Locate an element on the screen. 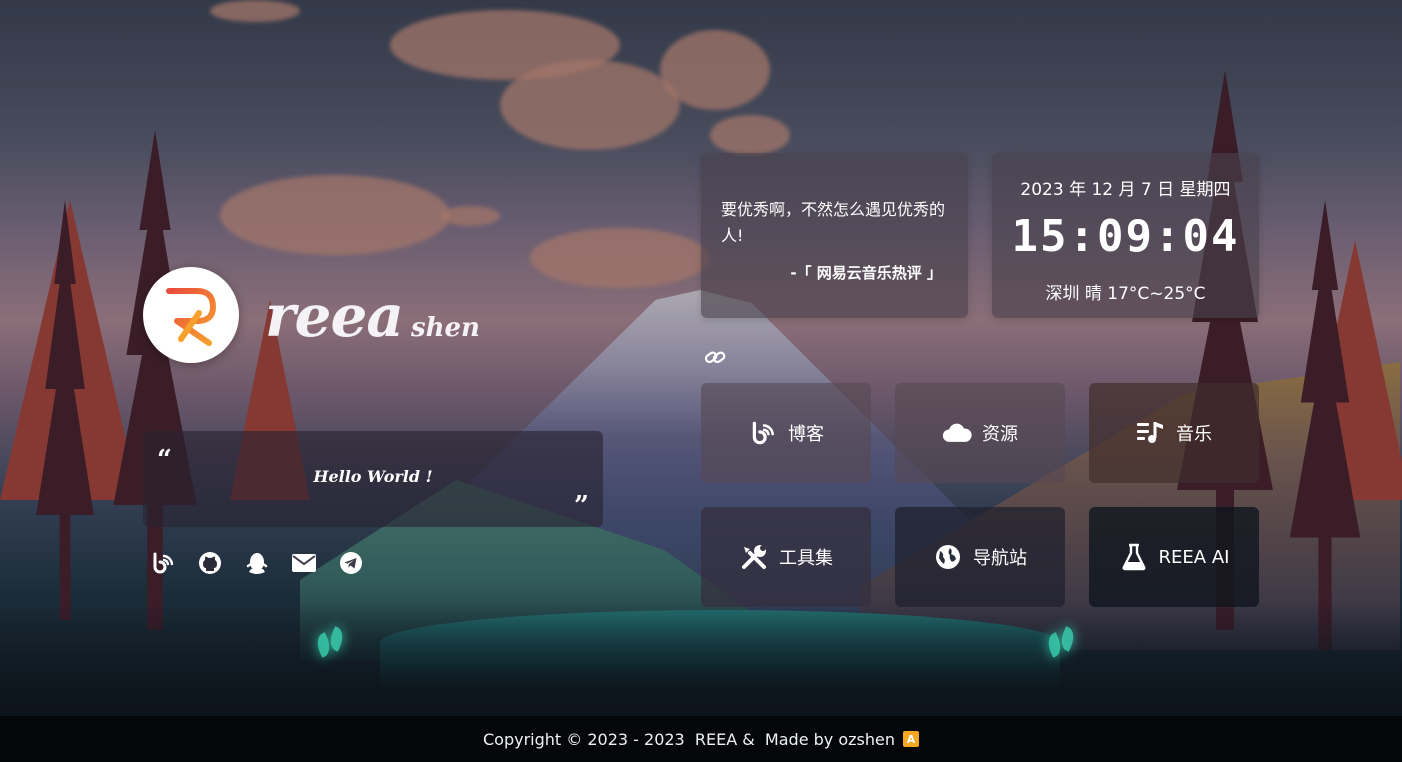 This screenshot has height=762, width=1402. brand-name: reea is located at coordinates (334, 316).